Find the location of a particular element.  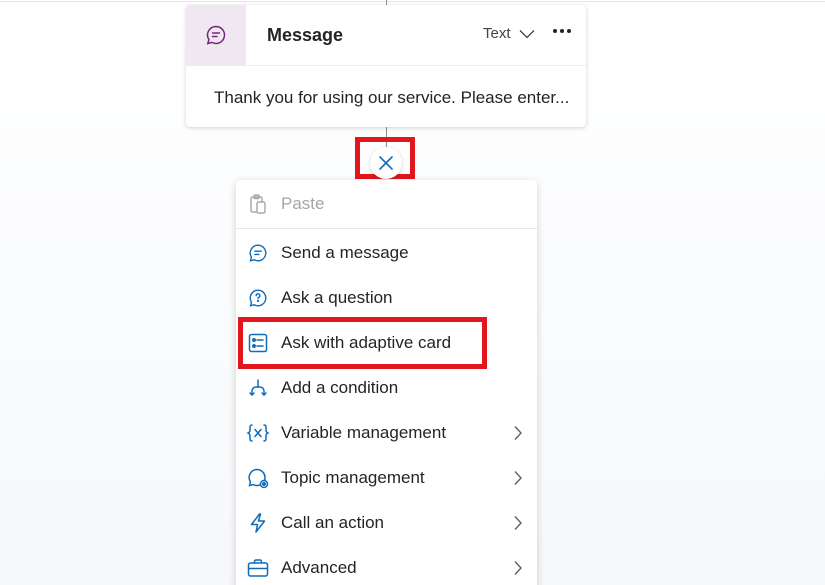

close-icon is located at coordinates (386, 163).